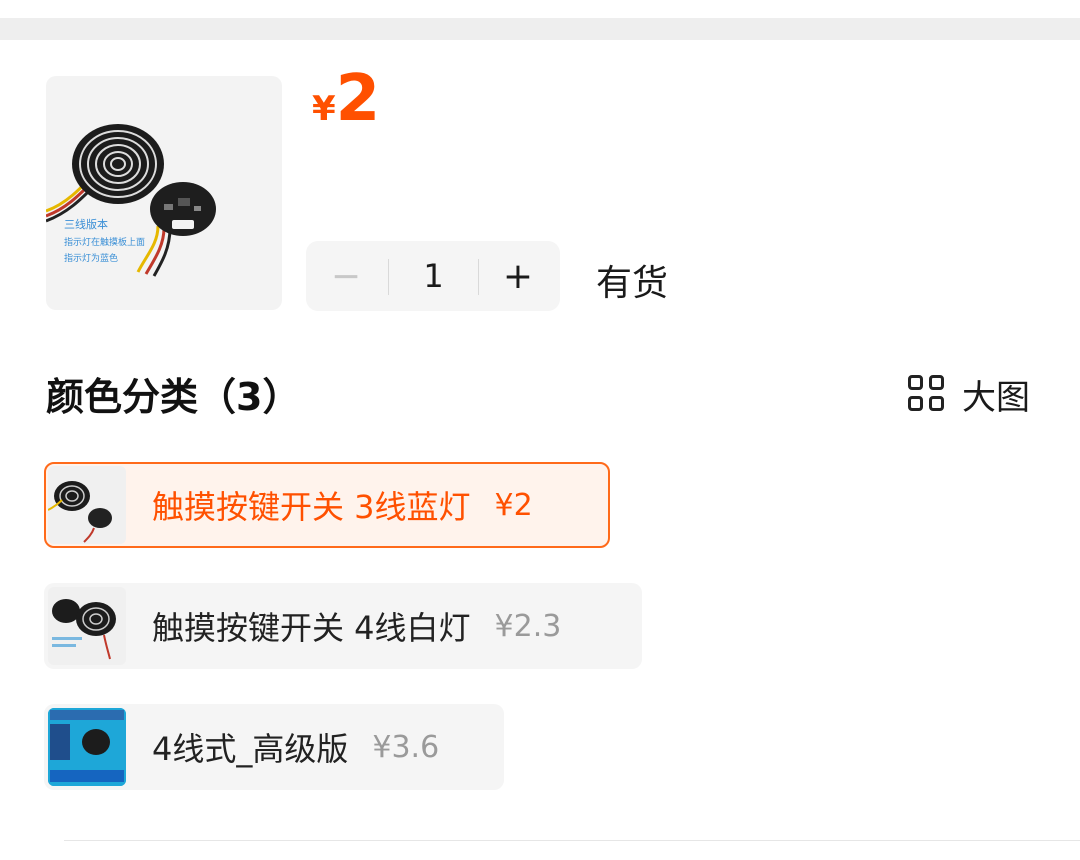 The width and height of the screenshot is (1080, 860). I want to click on option-item: 触摸按键开关 4线白灯 ¥2.3, so click(343, 626).